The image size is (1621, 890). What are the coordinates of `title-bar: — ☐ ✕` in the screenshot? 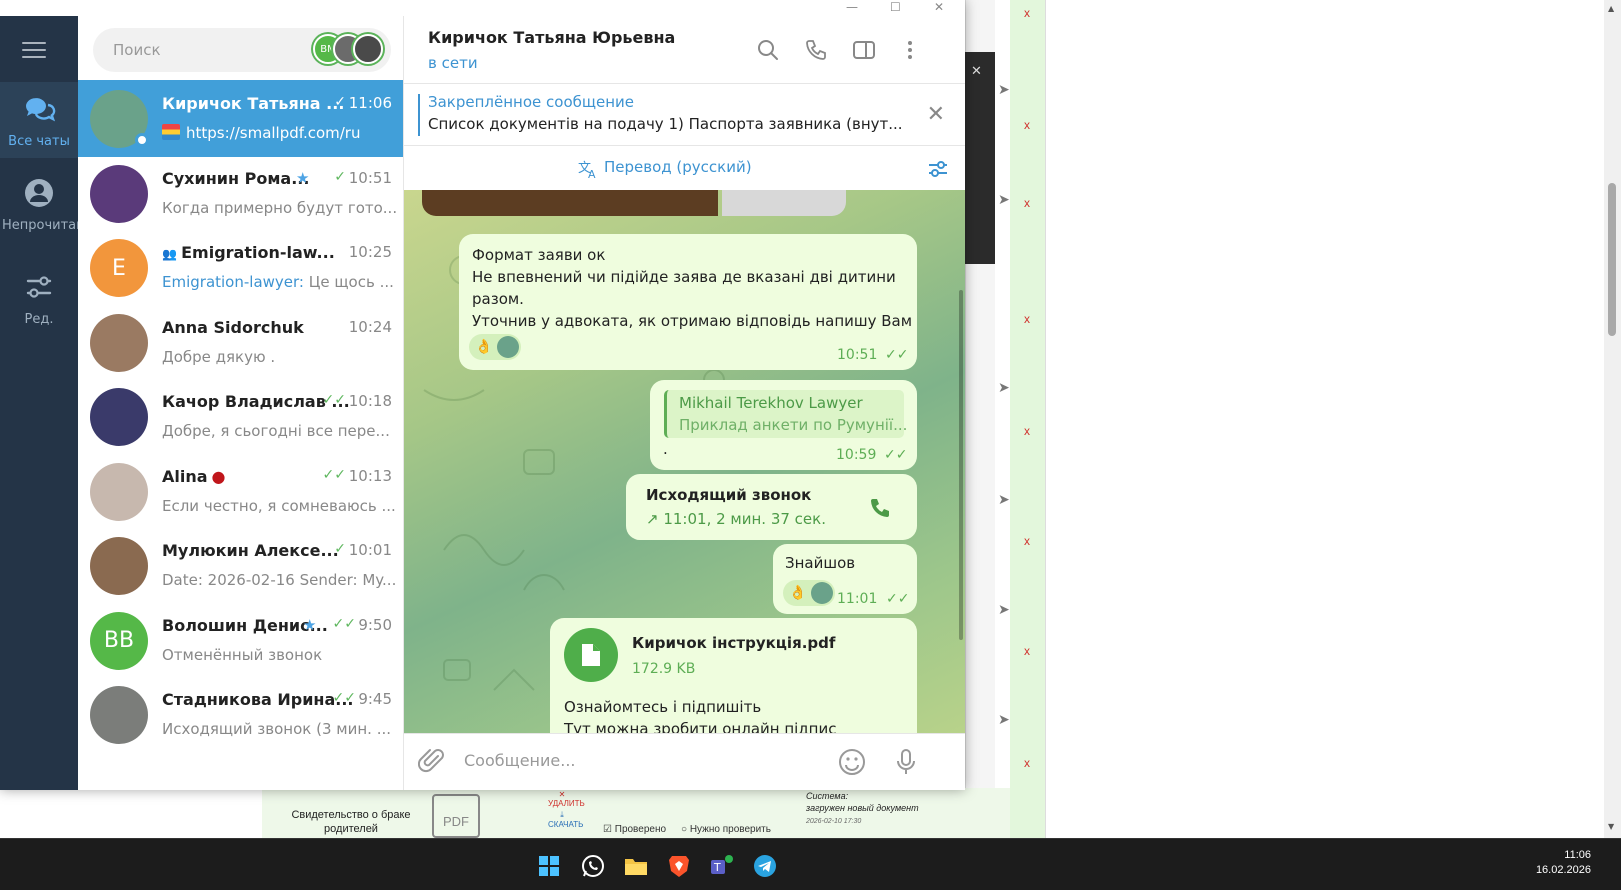 It's located at (482, 8).